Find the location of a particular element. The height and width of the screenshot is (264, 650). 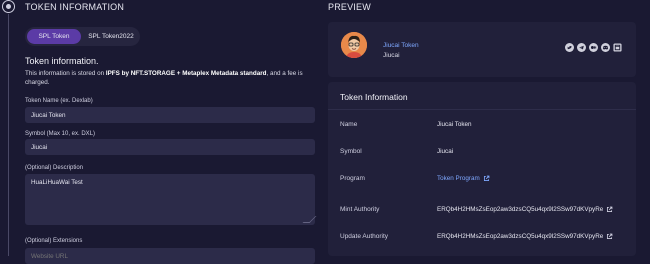

website-icon is located at coordinates (617, 47).